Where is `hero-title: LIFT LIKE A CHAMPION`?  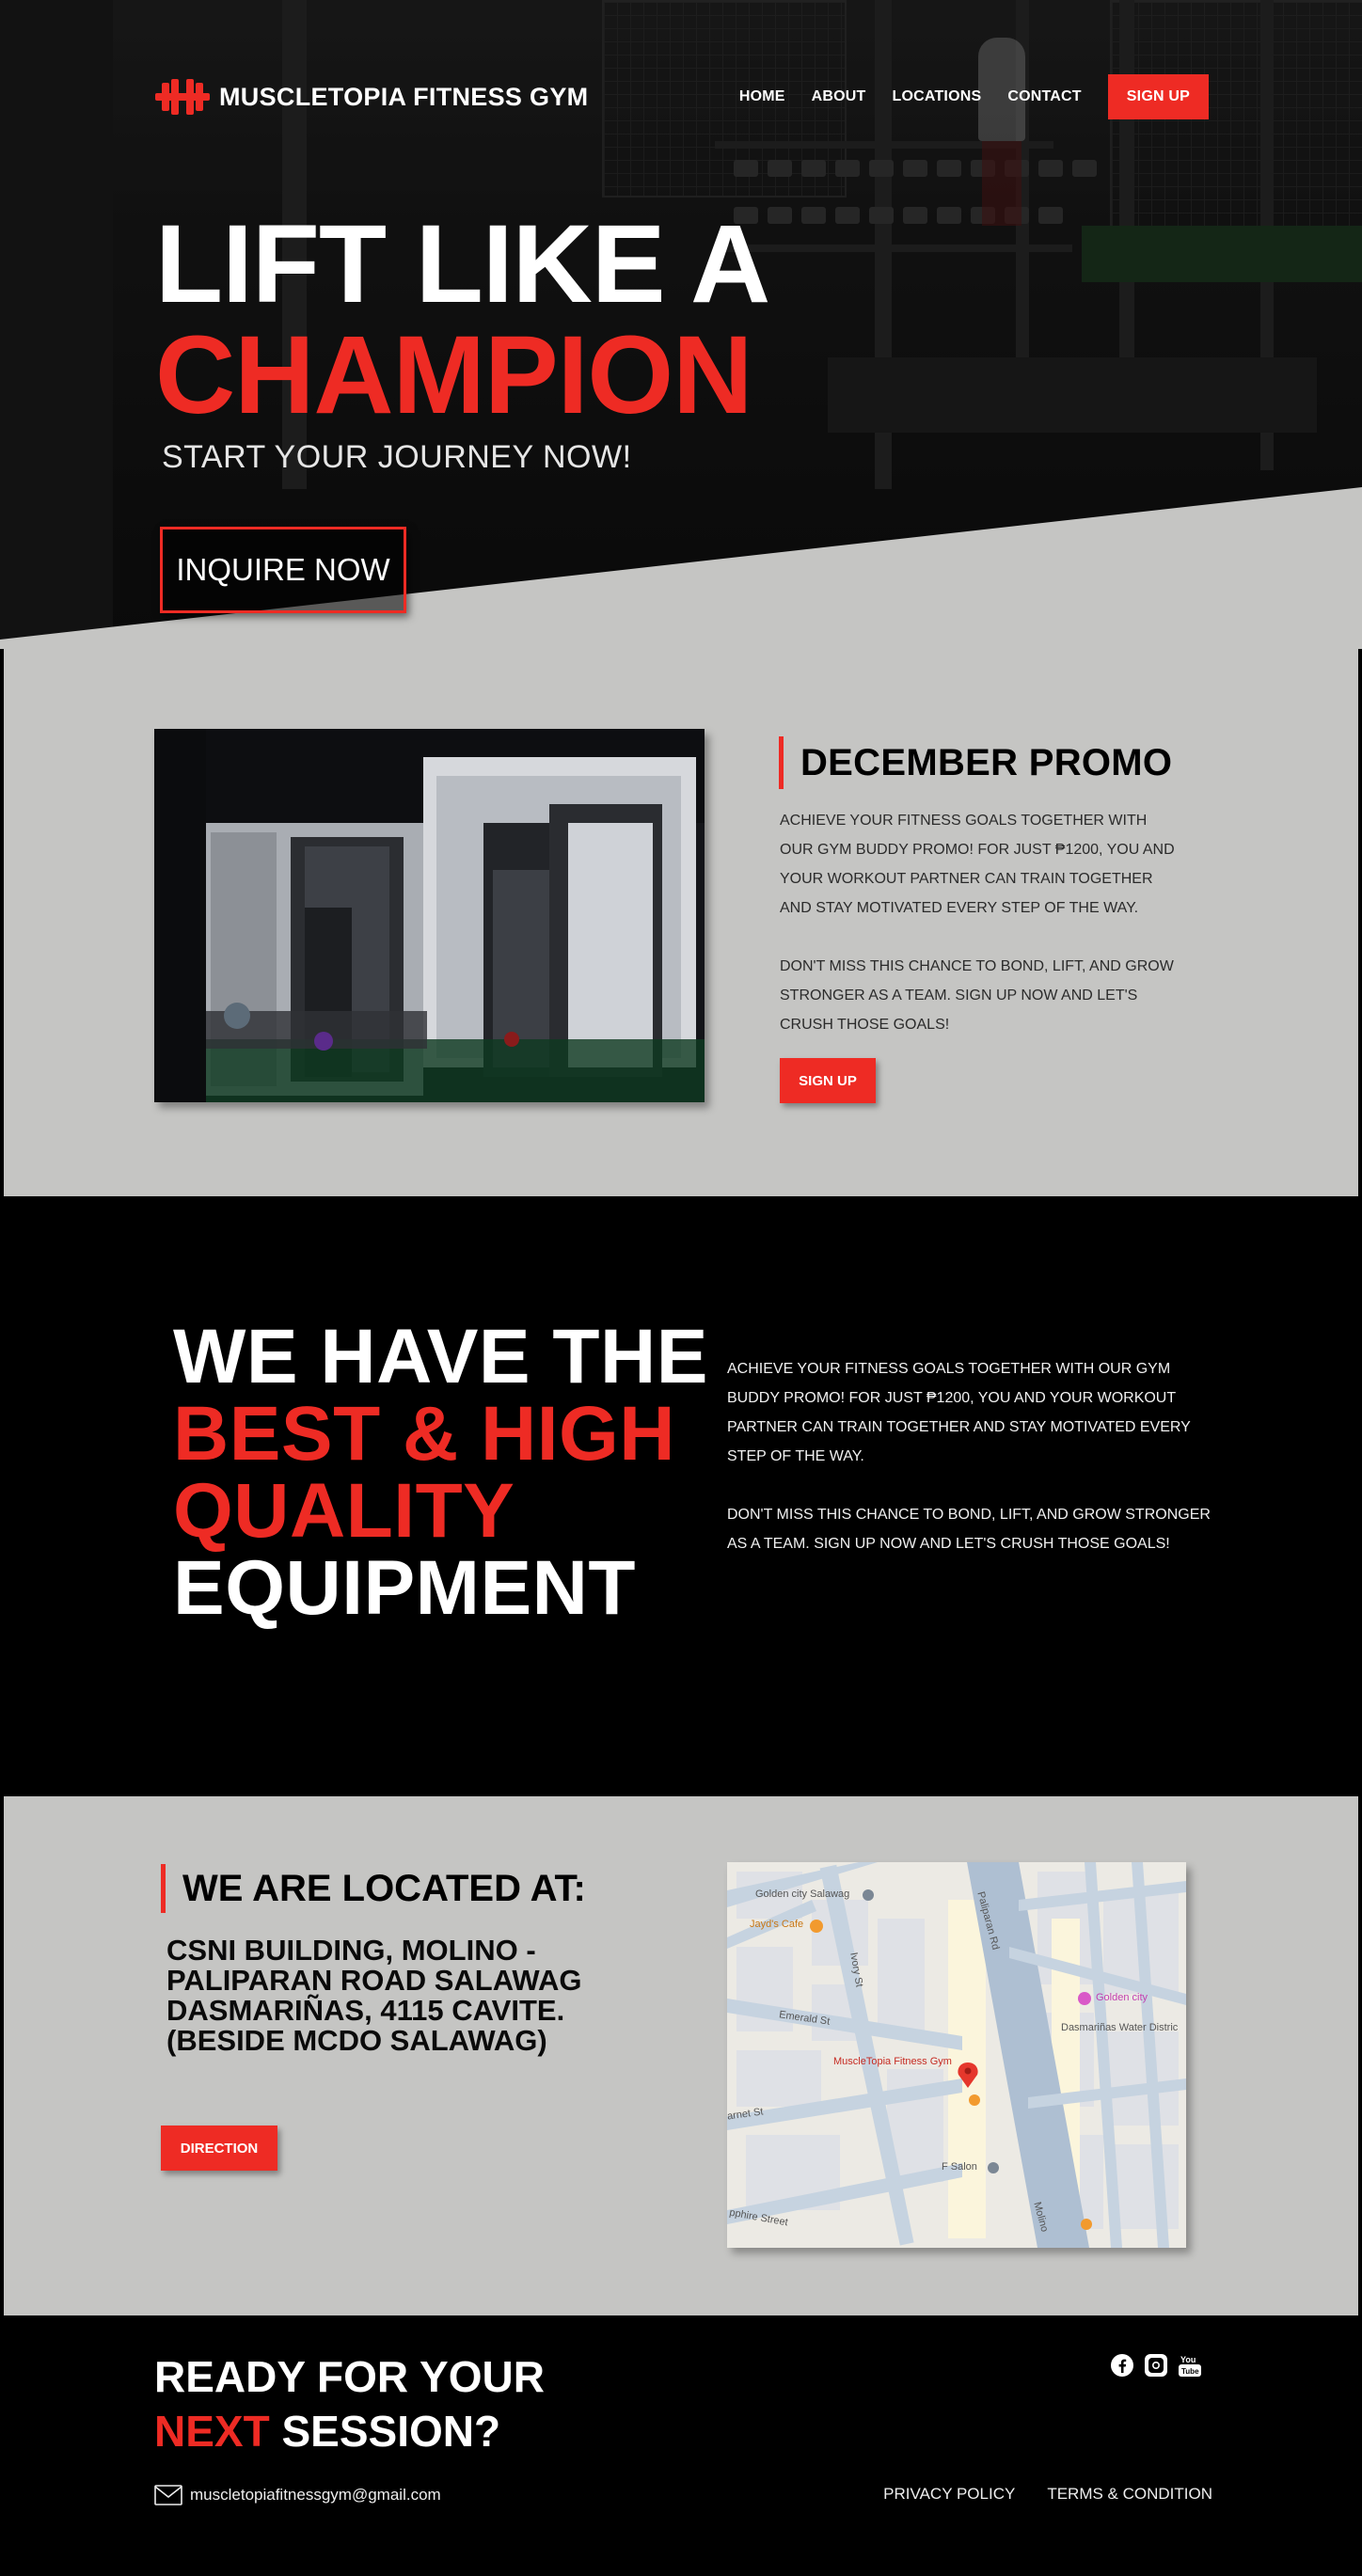 hero-title: LIFT LIKE A CHAMPION is located at coordinates (462, 319).